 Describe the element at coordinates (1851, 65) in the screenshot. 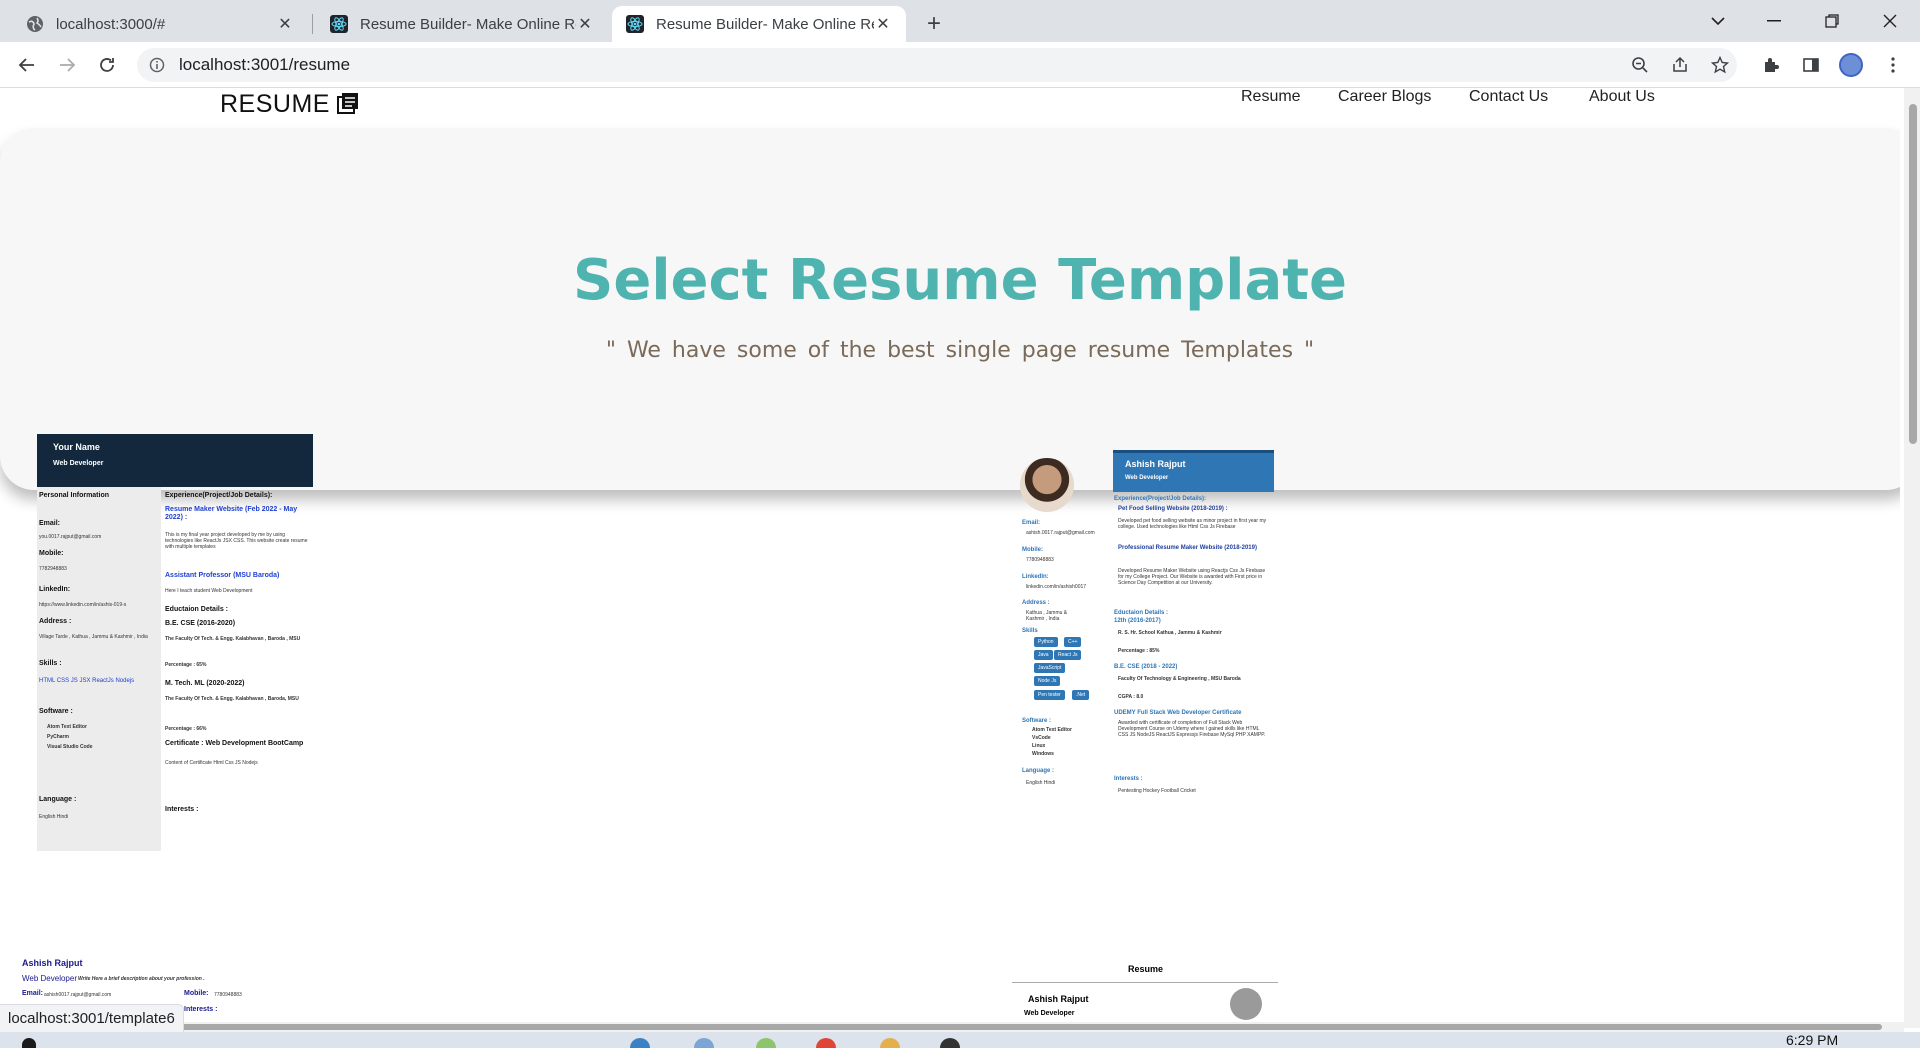

I see `profile-avatar-icon` at that location.